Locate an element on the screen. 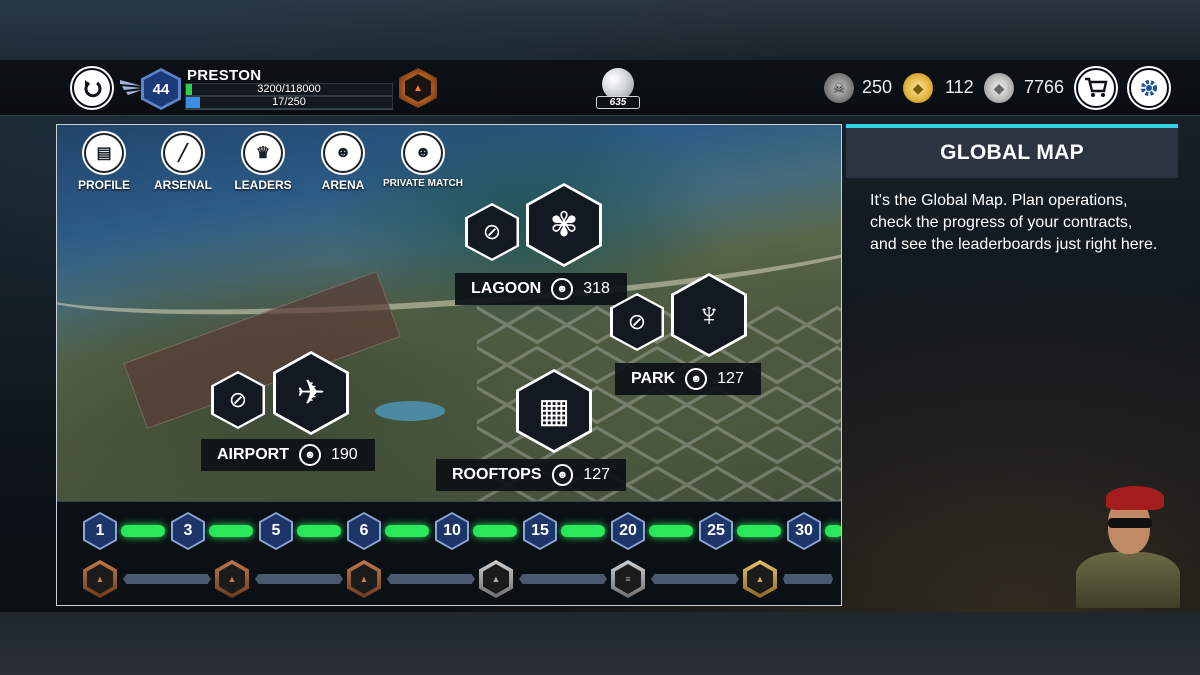 The height and width of the screenshot is (675, 1200). rank-milestone-silver: ≡ is located at coordinates (628, 579).